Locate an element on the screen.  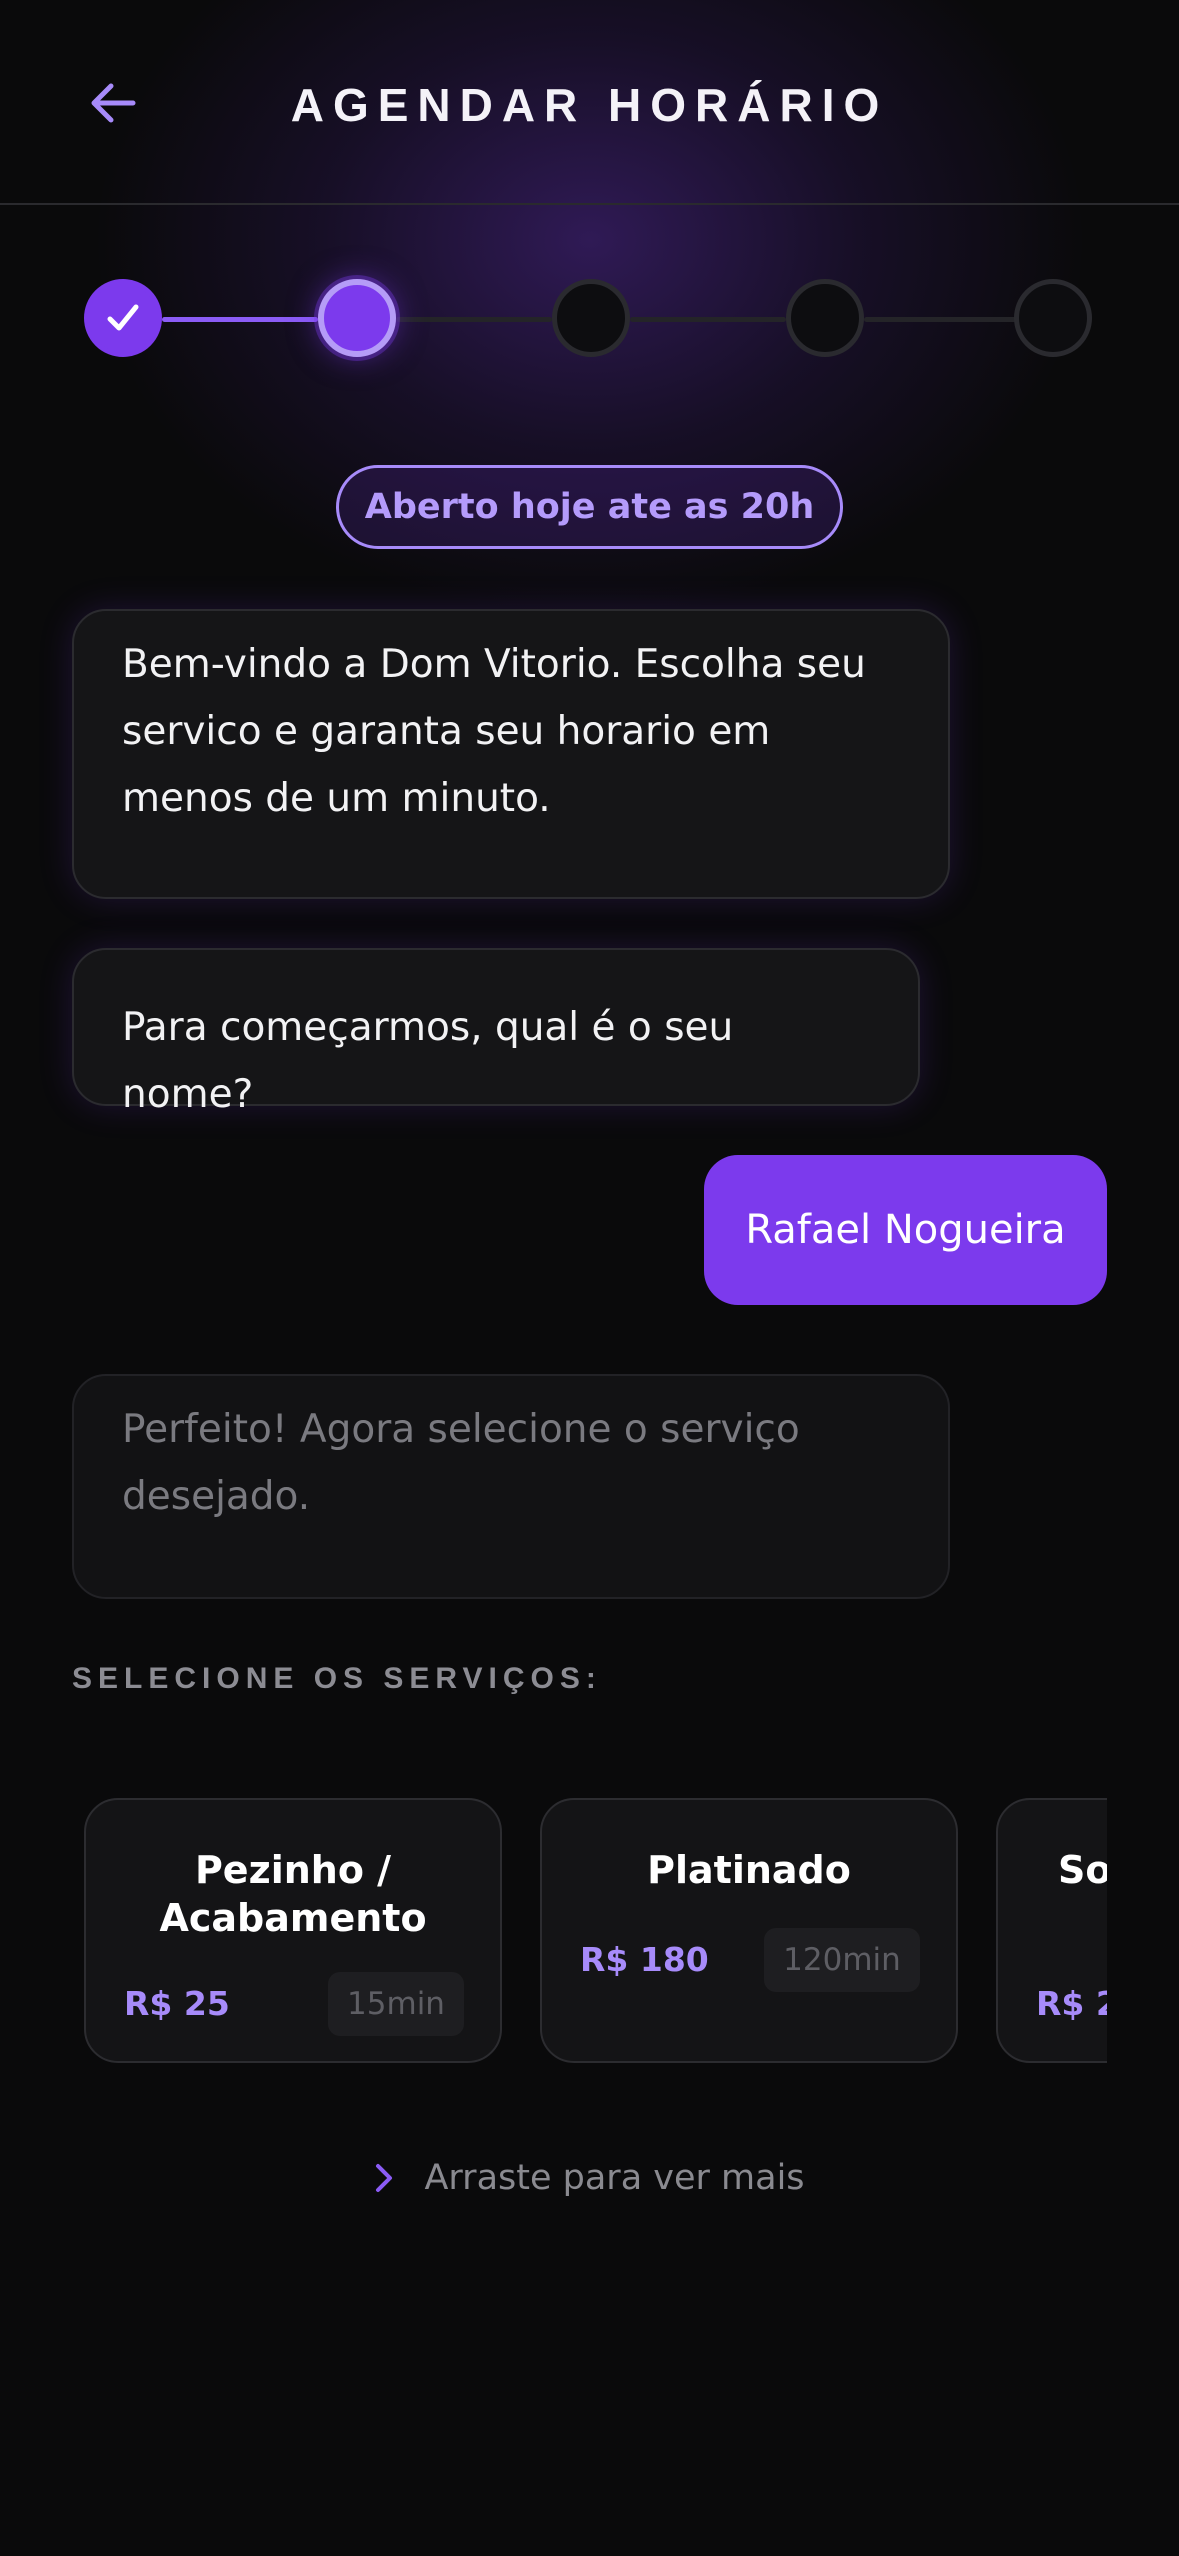
check-icon is located at coordinates (123, 317).